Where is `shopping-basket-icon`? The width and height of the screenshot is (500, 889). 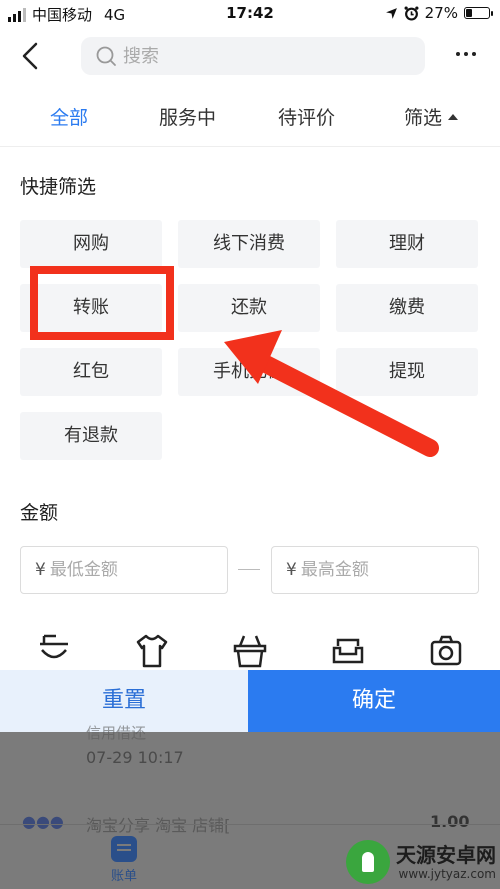
shopping-basket-icon is located at coordinates (250, 650).